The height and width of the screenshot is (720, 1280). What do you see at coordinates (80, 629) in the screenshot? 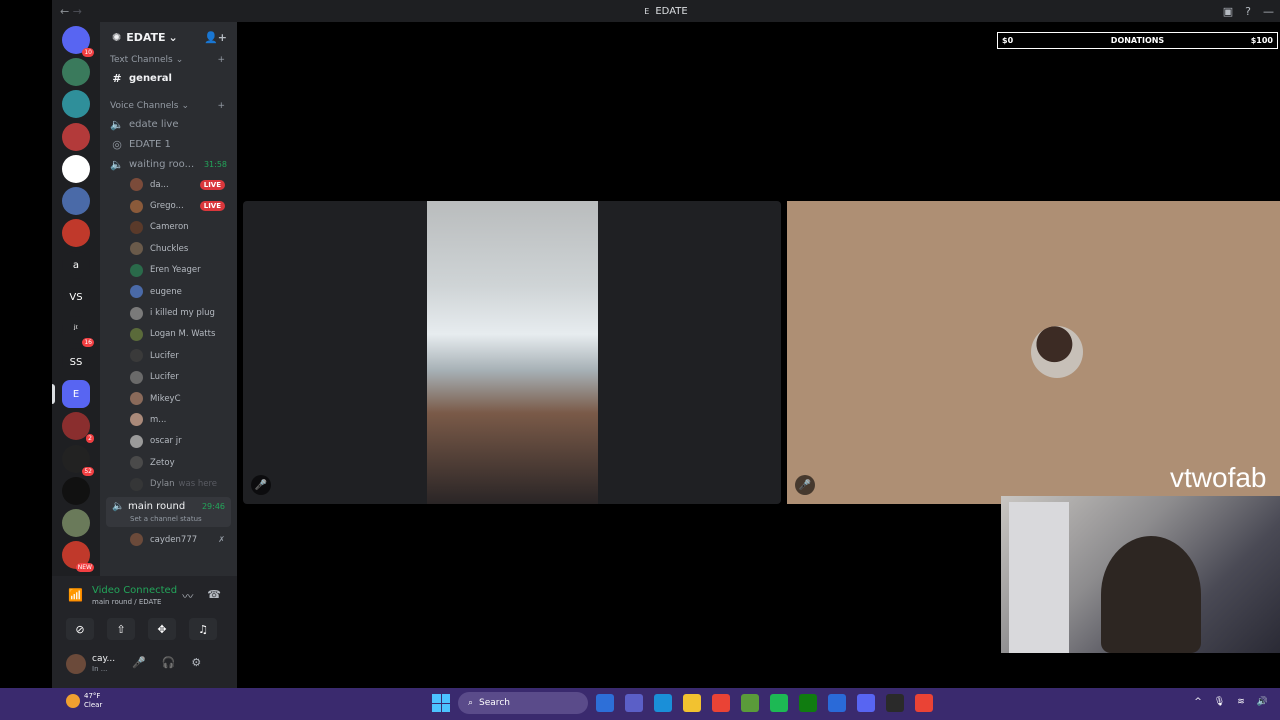
I see `camera-off-button: ⊘` at bounding box center [80, 629].